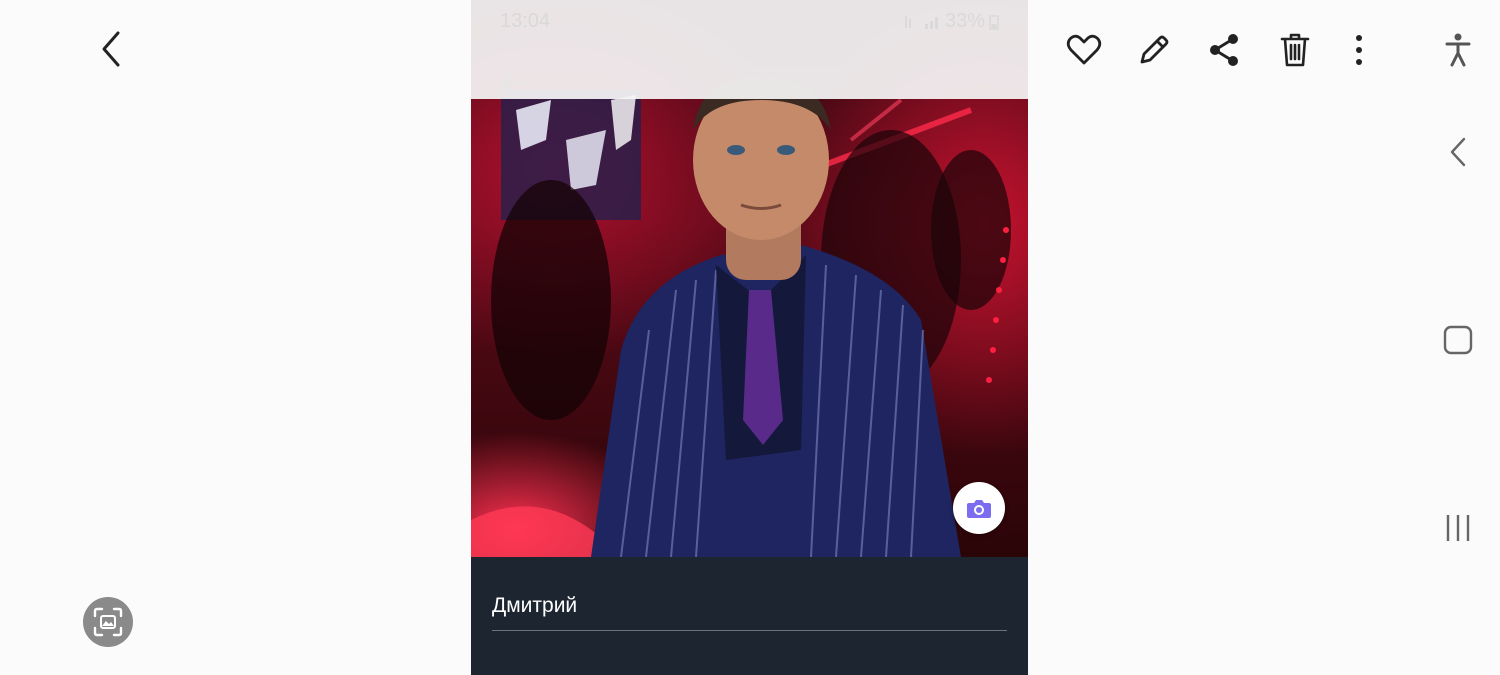 This screenshot has width=1500, height=675. I want to click on nav-back-button, so click(1458, 152).